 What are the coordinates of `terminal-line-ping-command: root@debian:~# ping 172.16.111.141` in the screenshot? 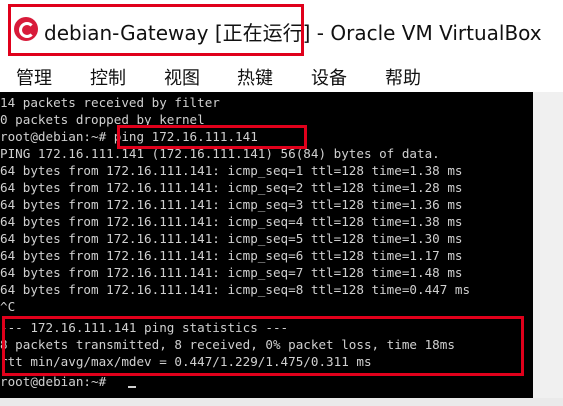 It's located at (129, 136).